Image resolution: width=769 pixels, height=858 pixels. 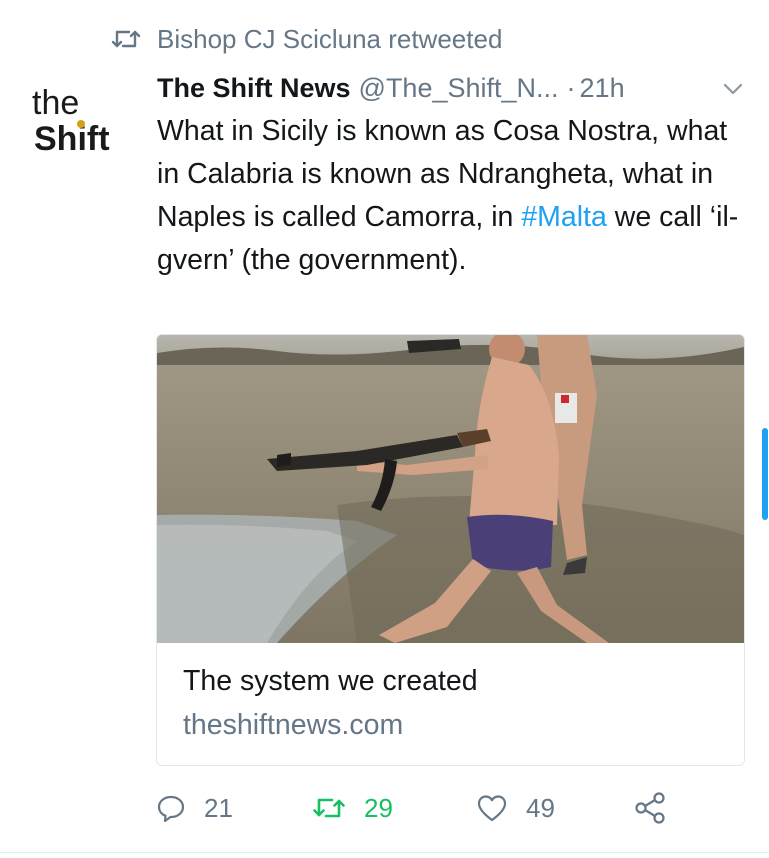 I want to click on share-icon, so click(x=650, y=808).